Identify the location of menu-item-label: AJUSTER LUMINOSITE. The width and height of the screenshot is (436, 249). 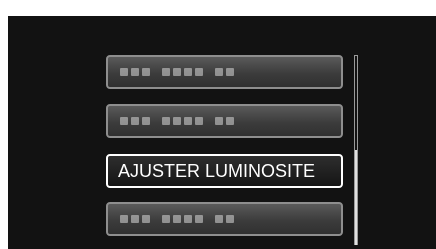
(217, 171).